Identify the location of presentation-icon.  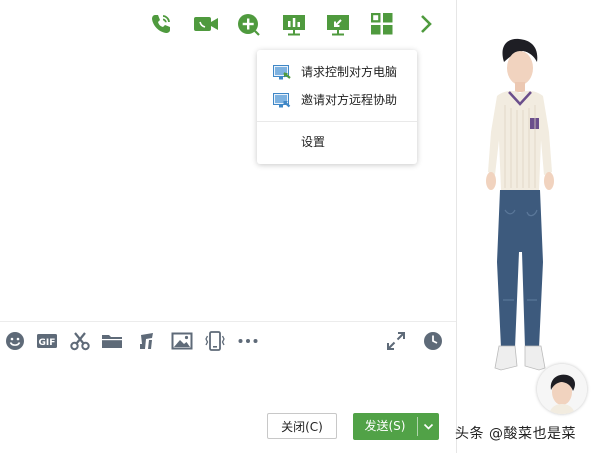
(294, 24).